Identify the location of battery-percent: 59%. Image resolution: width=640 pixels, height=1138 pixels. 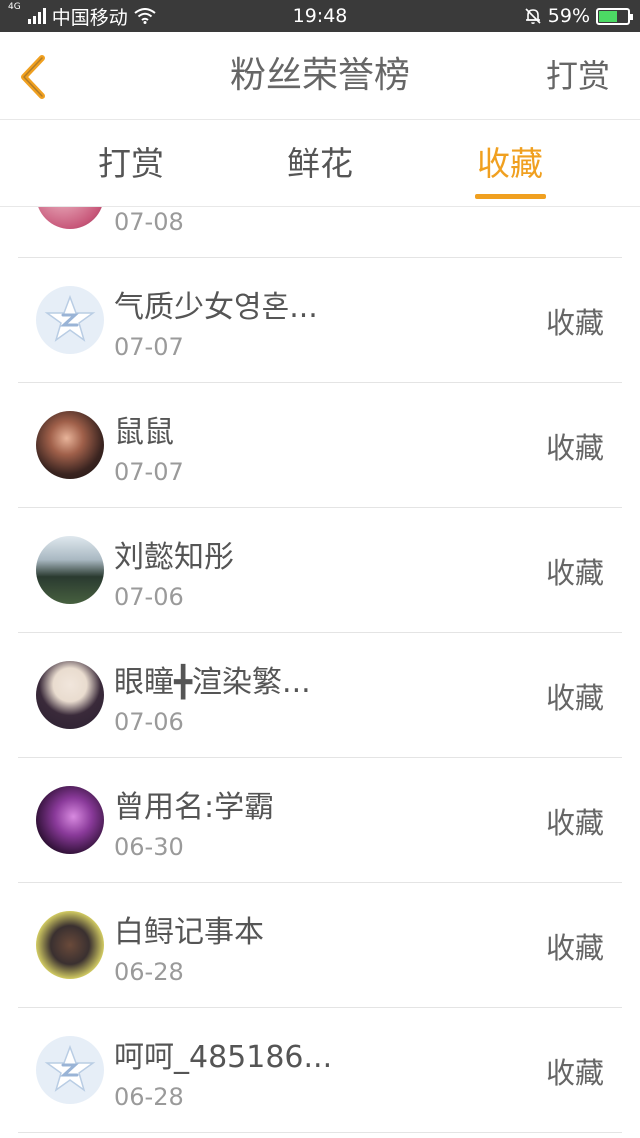
(568, 16).